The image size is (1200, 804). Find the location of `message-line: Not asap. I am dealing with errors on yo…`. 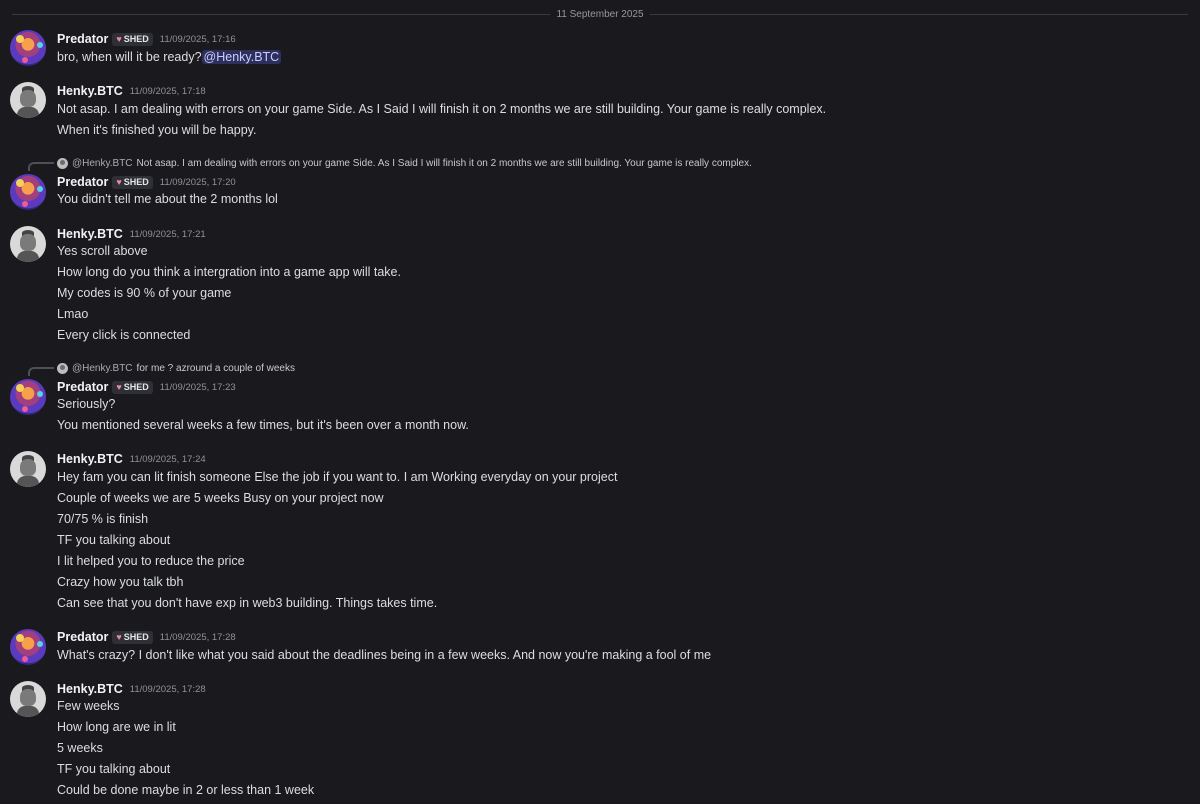

message-line: Not asap. I am dealing with errors on yo… is located at coordinates (442, 109).